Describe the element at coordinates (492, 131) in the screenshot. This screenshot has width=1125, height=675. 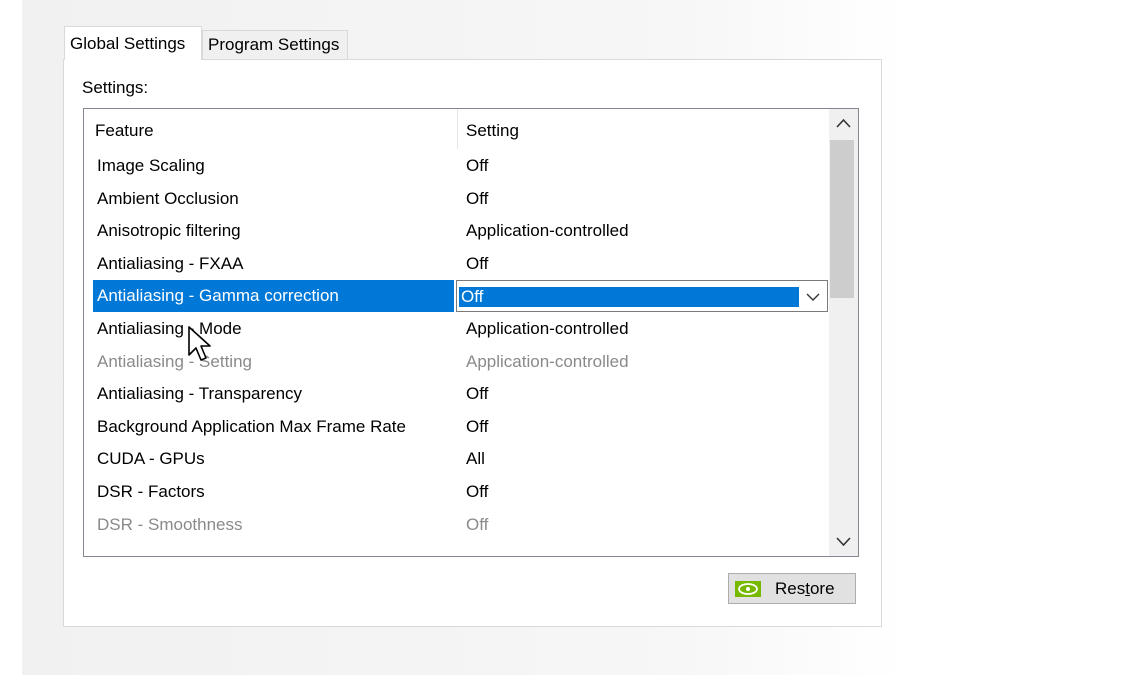
I see `column-header-setting: Setting` at that location.